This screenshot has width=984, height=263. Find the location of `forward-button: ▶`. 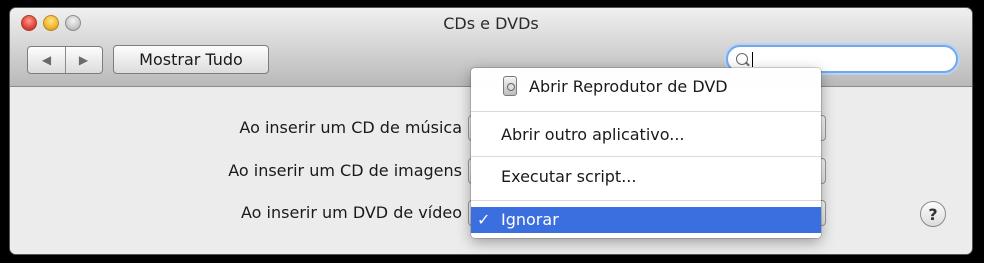

forward-button: ▶ is located at coordinates (83, 60).